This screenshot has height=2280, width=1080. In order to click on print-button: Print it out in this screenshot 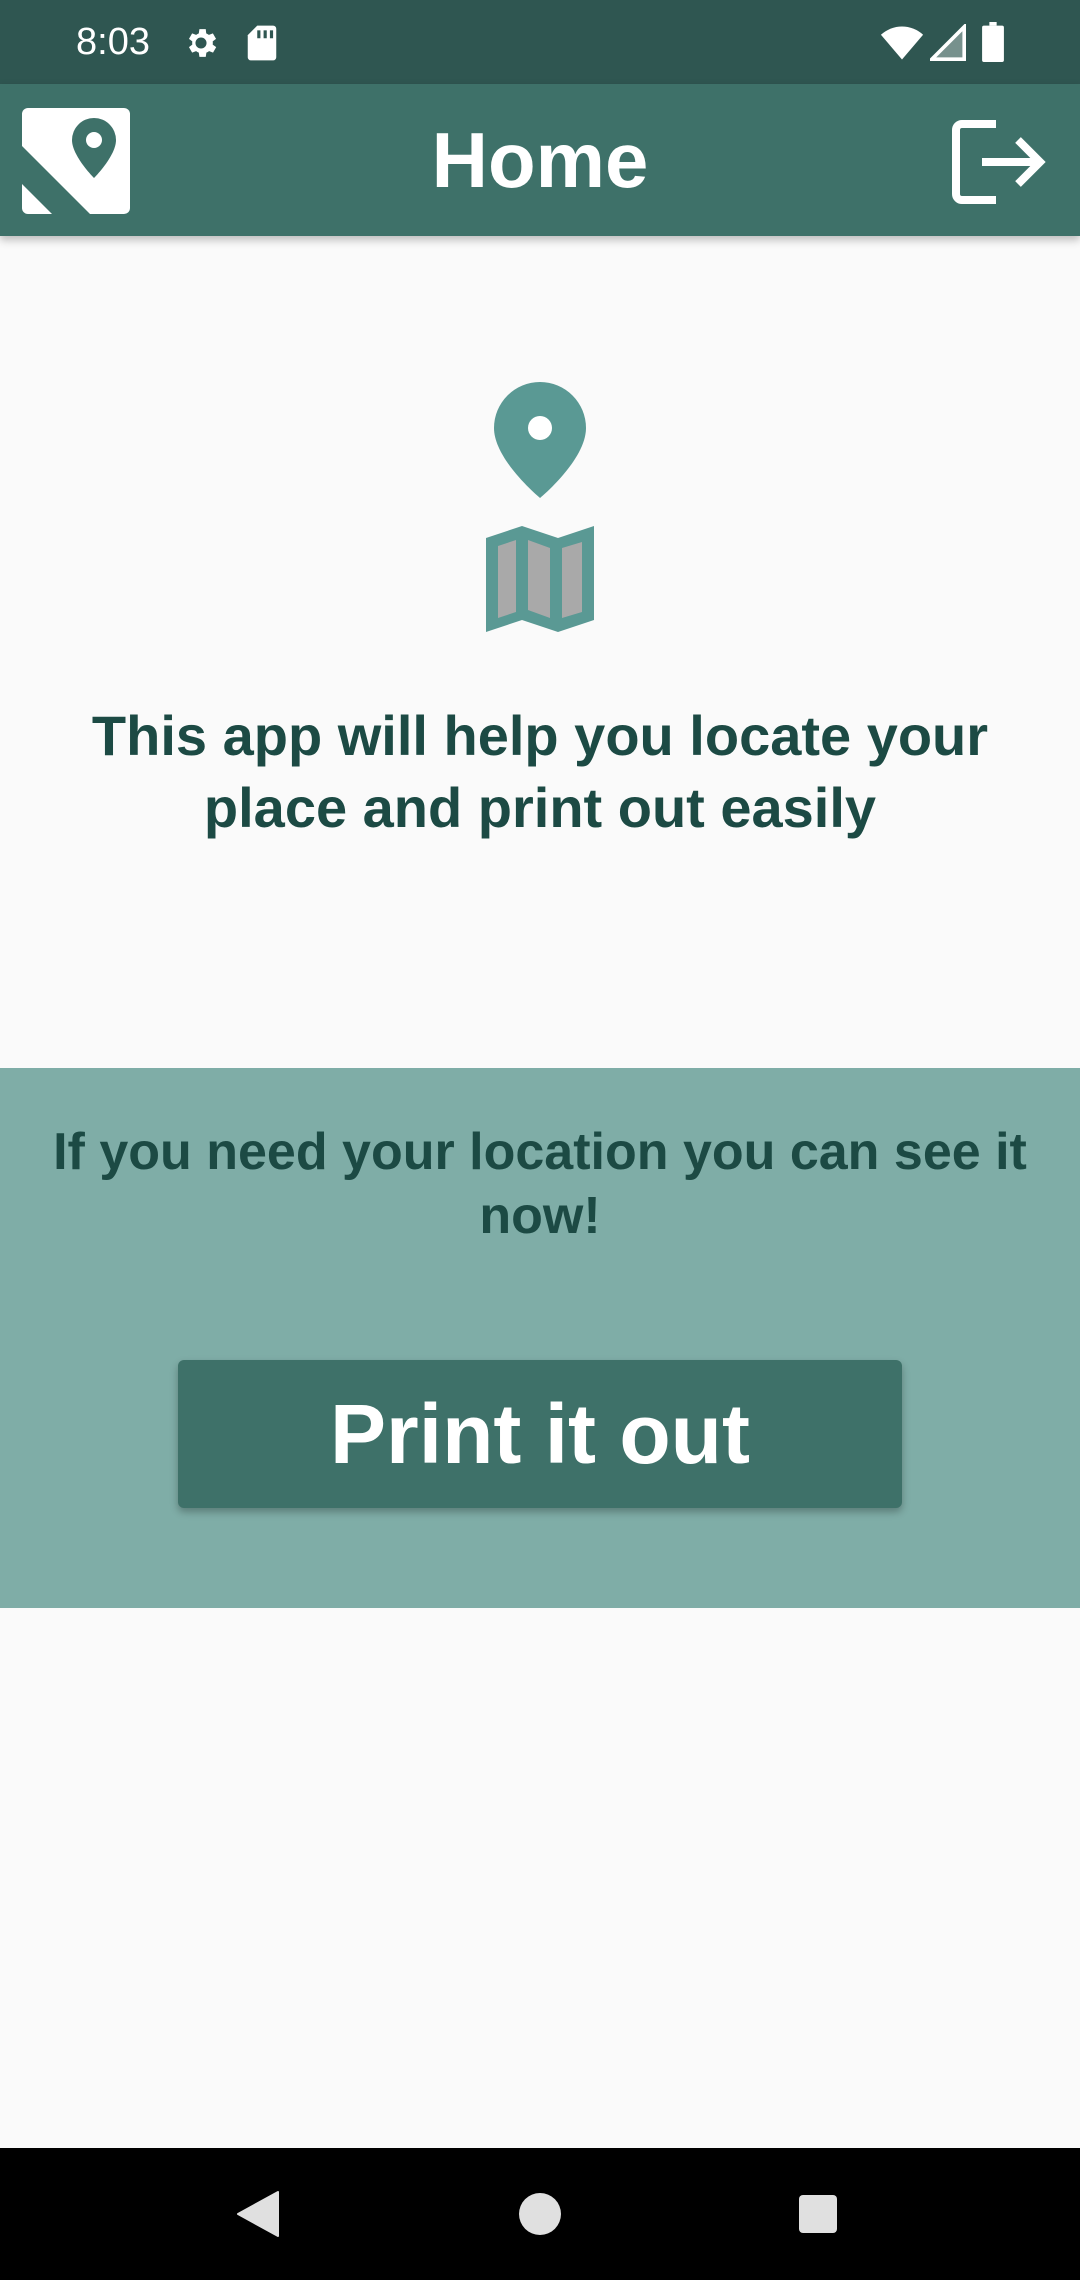, I will do `click(540, 1434)`.